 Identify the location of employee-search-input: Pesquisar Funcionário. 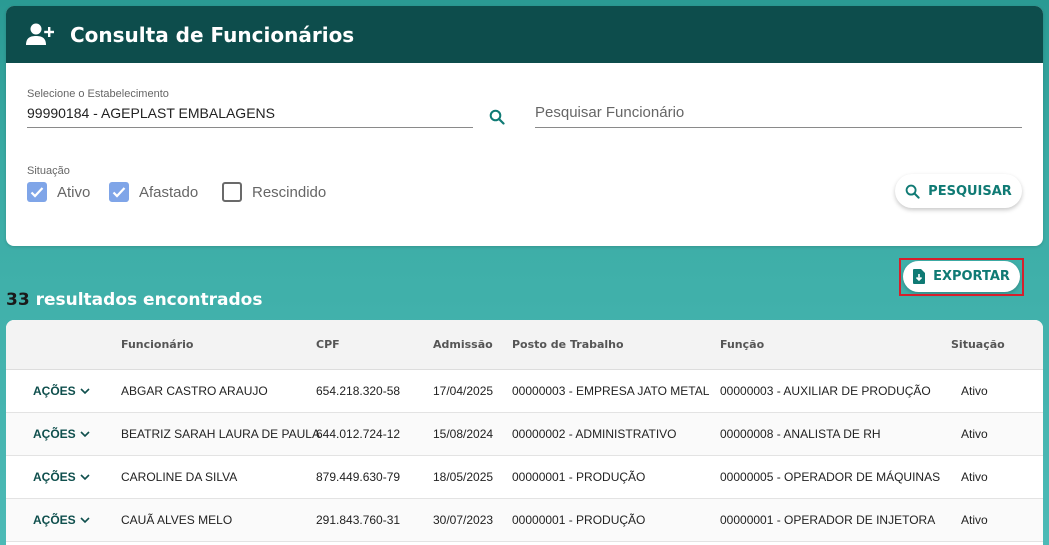
(609, 112).